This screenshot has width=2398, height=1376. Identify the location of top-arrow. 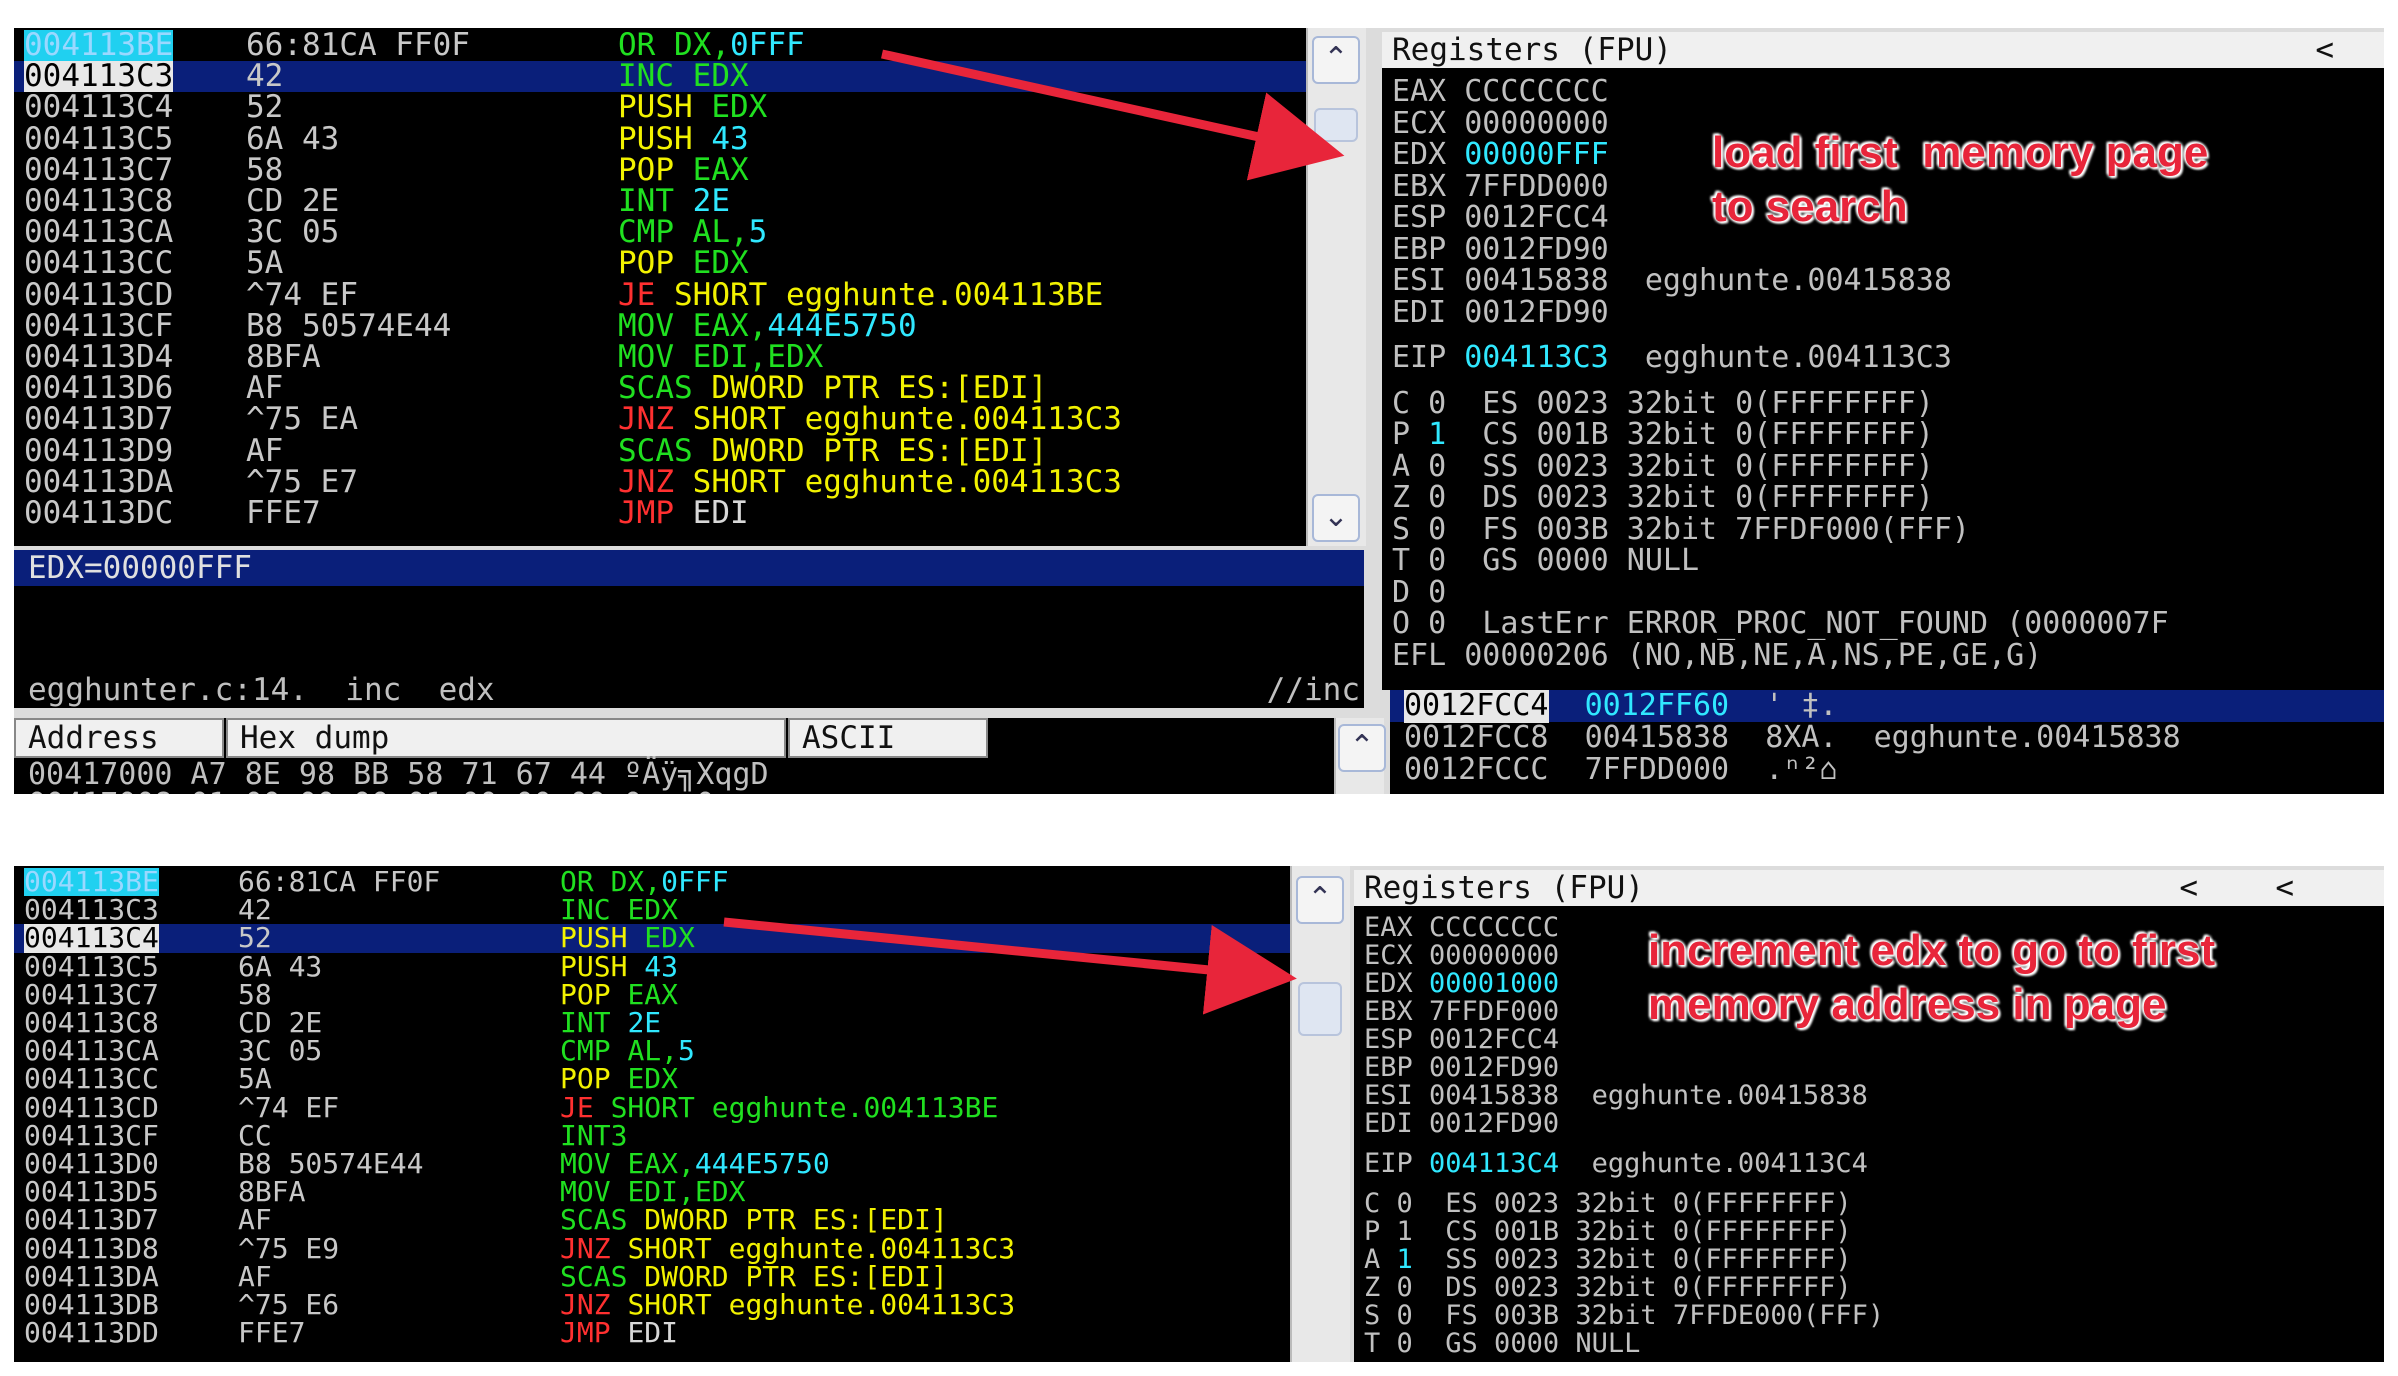
(1113, 115).